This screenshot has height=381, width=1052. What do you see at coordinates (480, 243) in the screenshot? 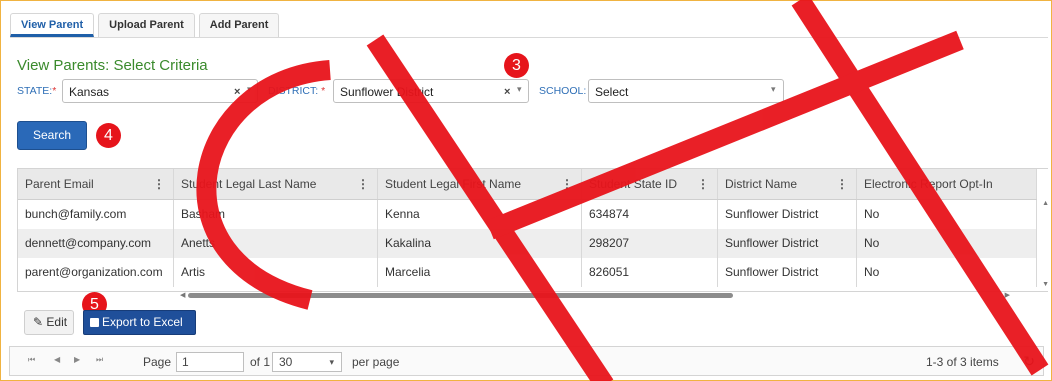
I see `cell-first-name: Kakalina` at bounding box center [480, 243].